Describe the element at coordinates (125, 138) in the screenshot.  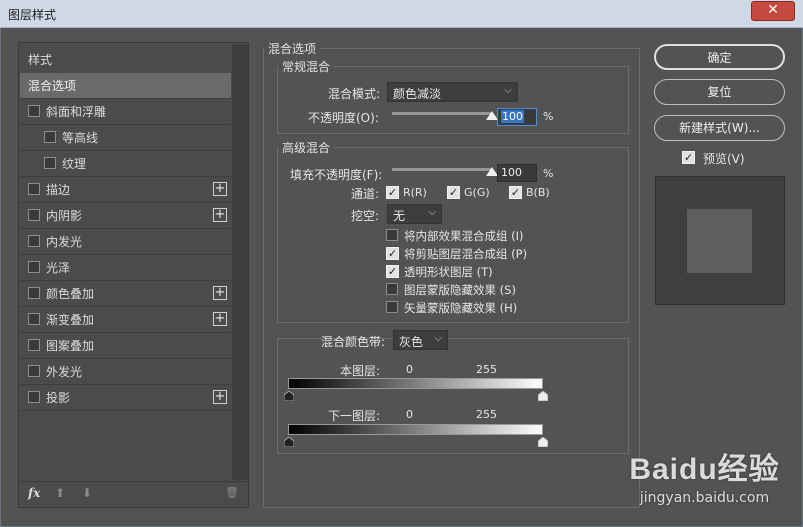
I see `sidebar-item: 等高线` at that location.